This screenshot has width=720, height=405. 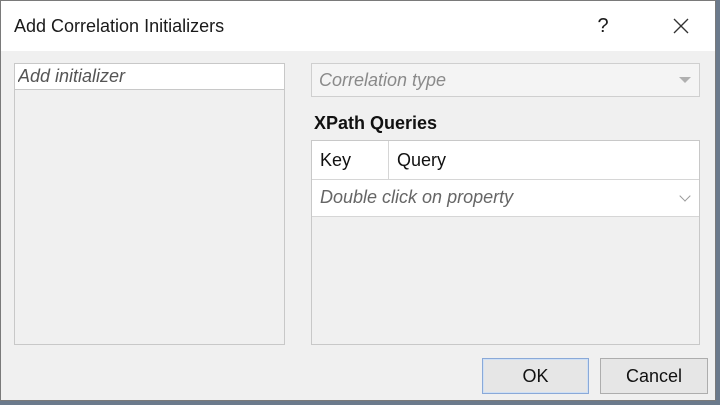 I want to click on add-initializer-input, so click(x=149, y=77).